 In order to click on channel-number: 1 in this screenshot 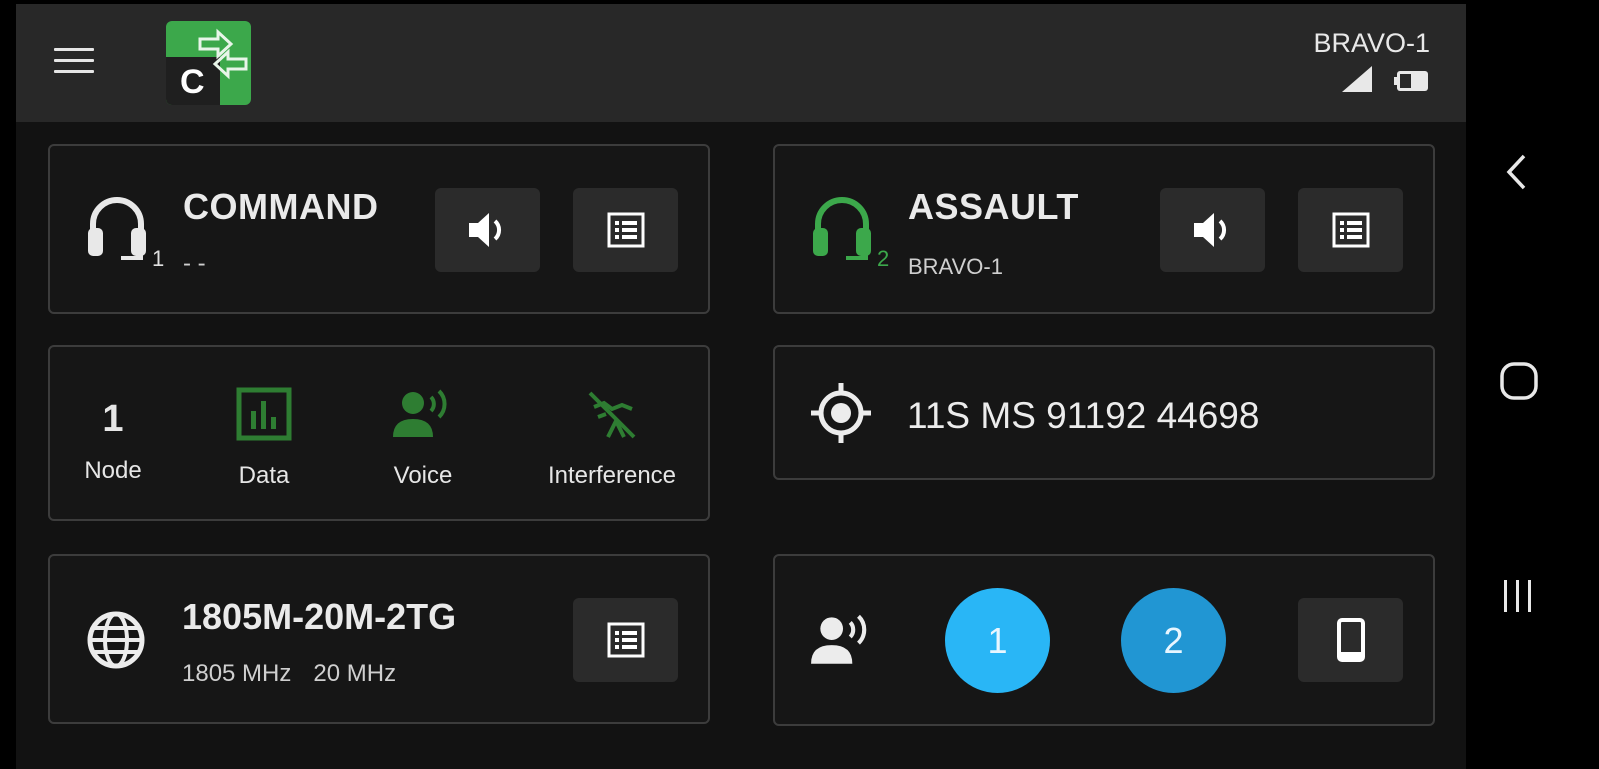, I will do `click(158, 258)`.